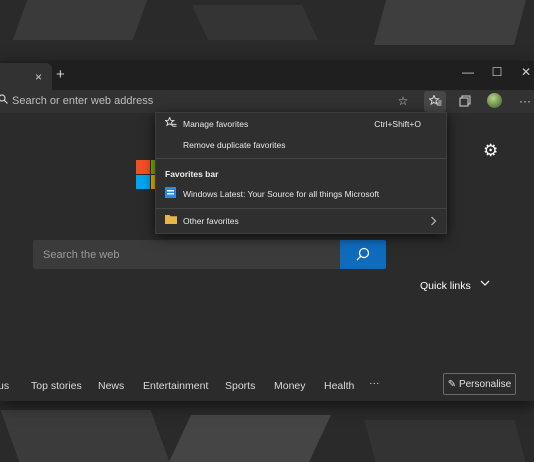 The width and height of the screenshot is (534, 462). I want to click on new-tab-button: +, so click(60, 74).